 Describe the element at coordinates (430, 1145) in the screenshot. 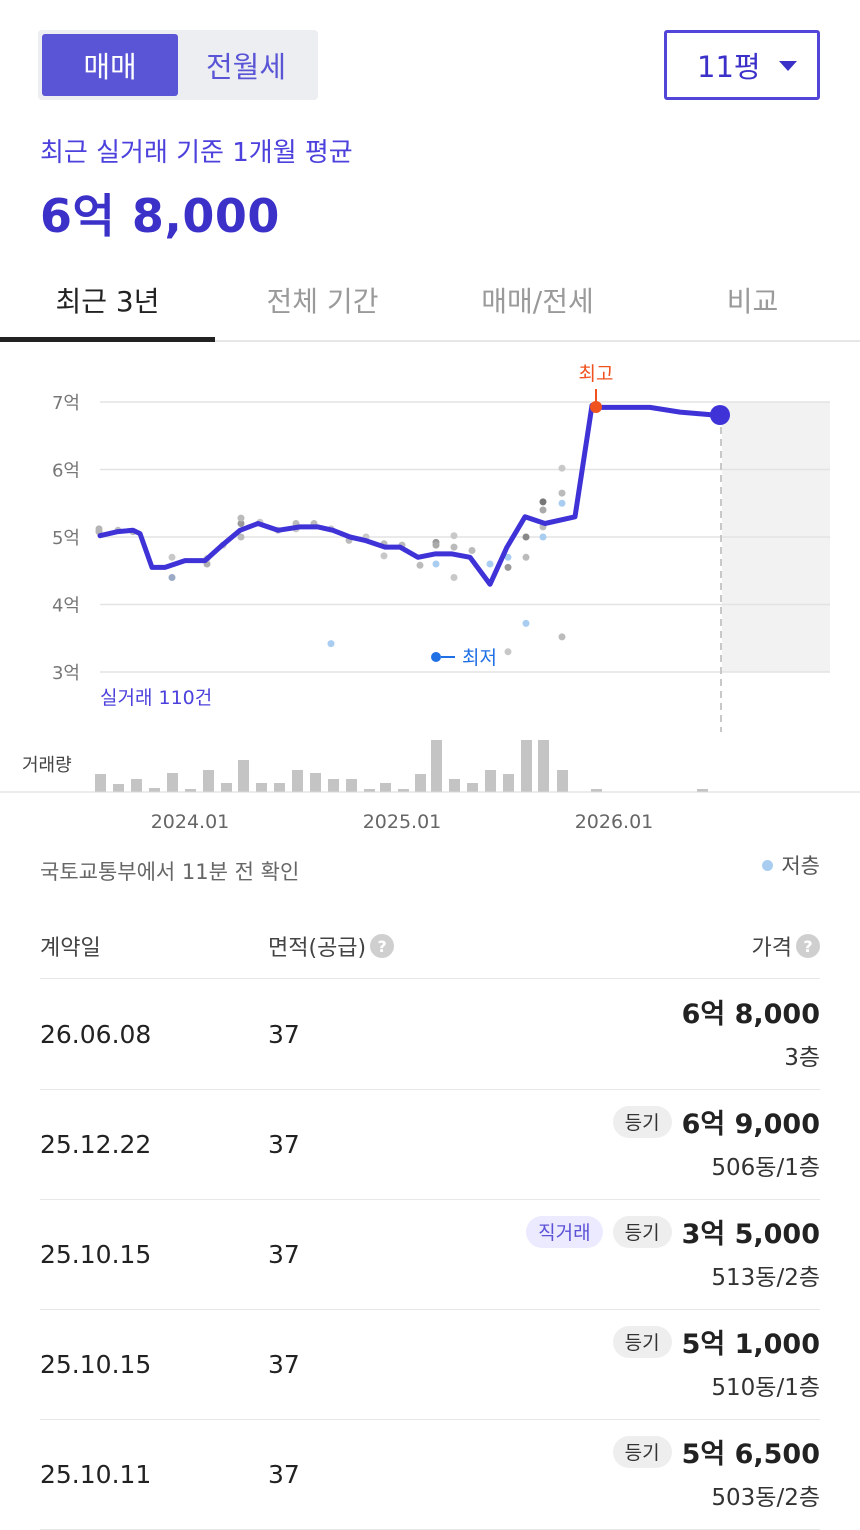

I see `table-row: 25.12.22 37 등기 6억 9,000 506동/1층` at that location.